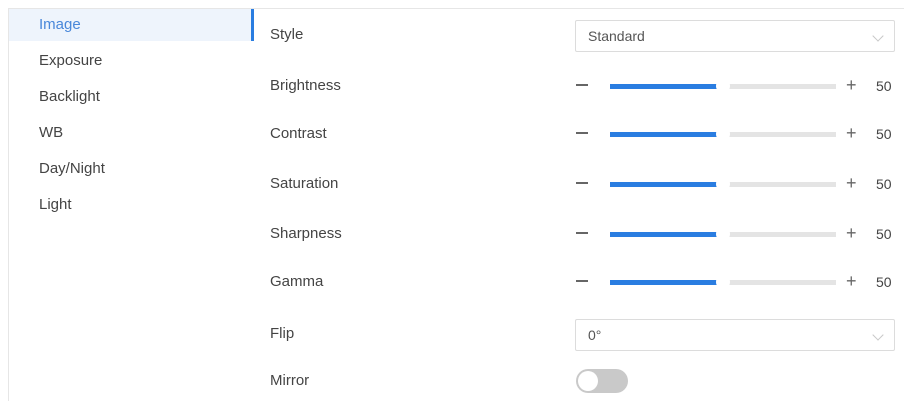 Image resolution: width=904 pixels, height=401 pixels. What do you see at coordinates (131, 61) in the screenshot?
I see `sidebar-item-exposure: Exposure` at bounding box center [131, 61].